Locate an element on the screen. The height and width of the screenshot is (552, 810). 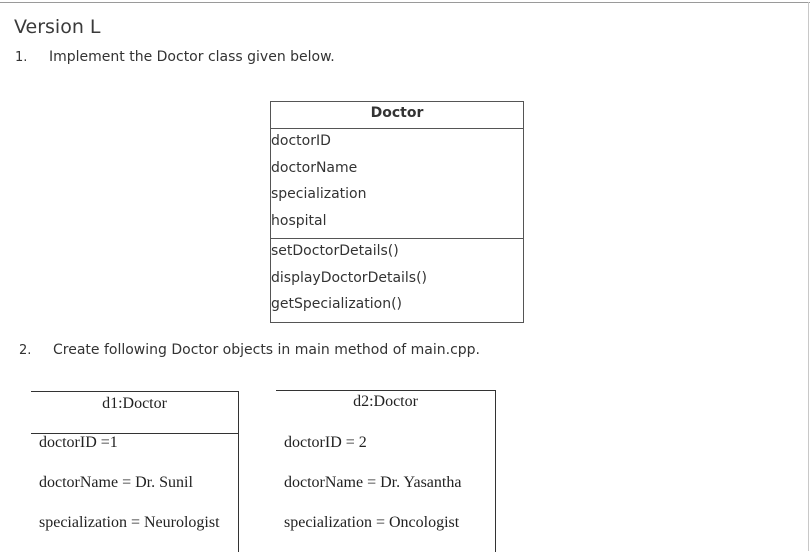
object-title: d2:Doctor is located at coordinates (385, 401).